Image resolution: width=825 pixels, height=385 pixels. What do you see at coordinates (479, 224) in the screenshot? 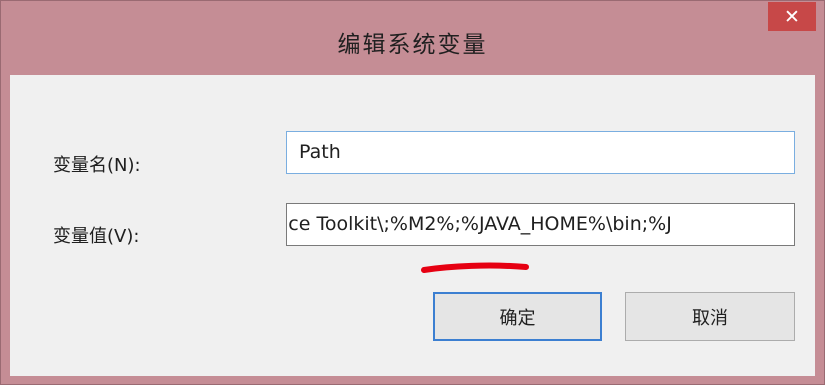
I see `variable-value-text: ice Toolkit\;%M2%;%JAVA_HOME%\bin;%J` at bounding box center [479, 224].